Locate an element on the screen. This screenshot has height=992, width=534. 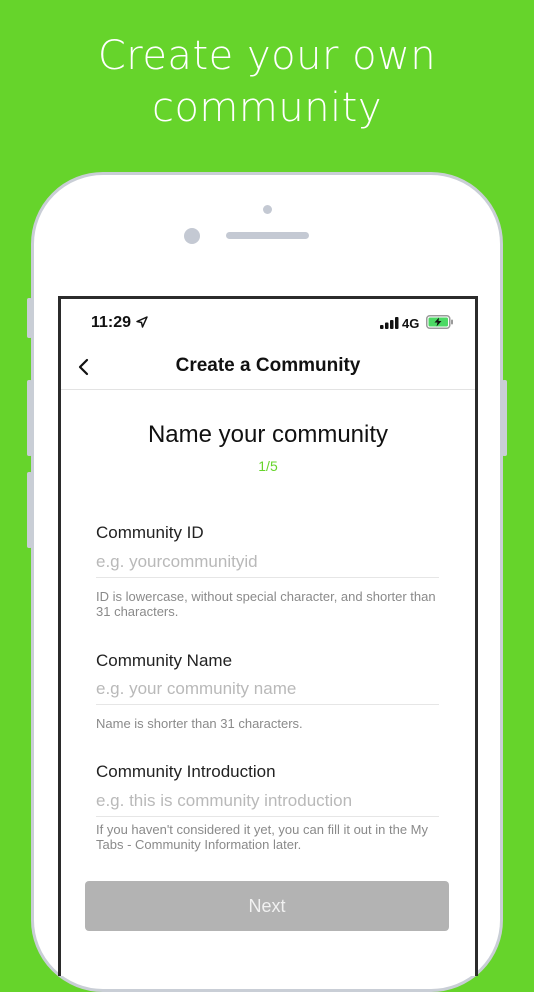
community-name-hint: Name is shorter than 31 characters. is located at coordinates (199, 723).